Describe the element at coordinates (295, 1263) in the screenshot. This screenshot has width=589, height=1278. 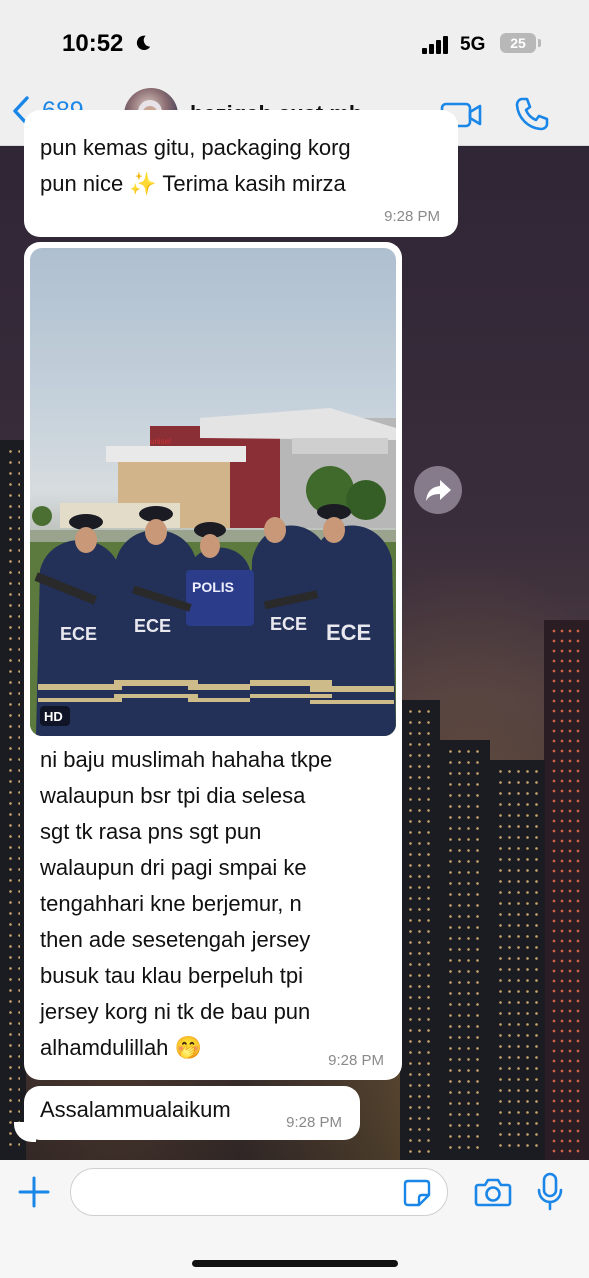
I see `home-indicator` at that location.